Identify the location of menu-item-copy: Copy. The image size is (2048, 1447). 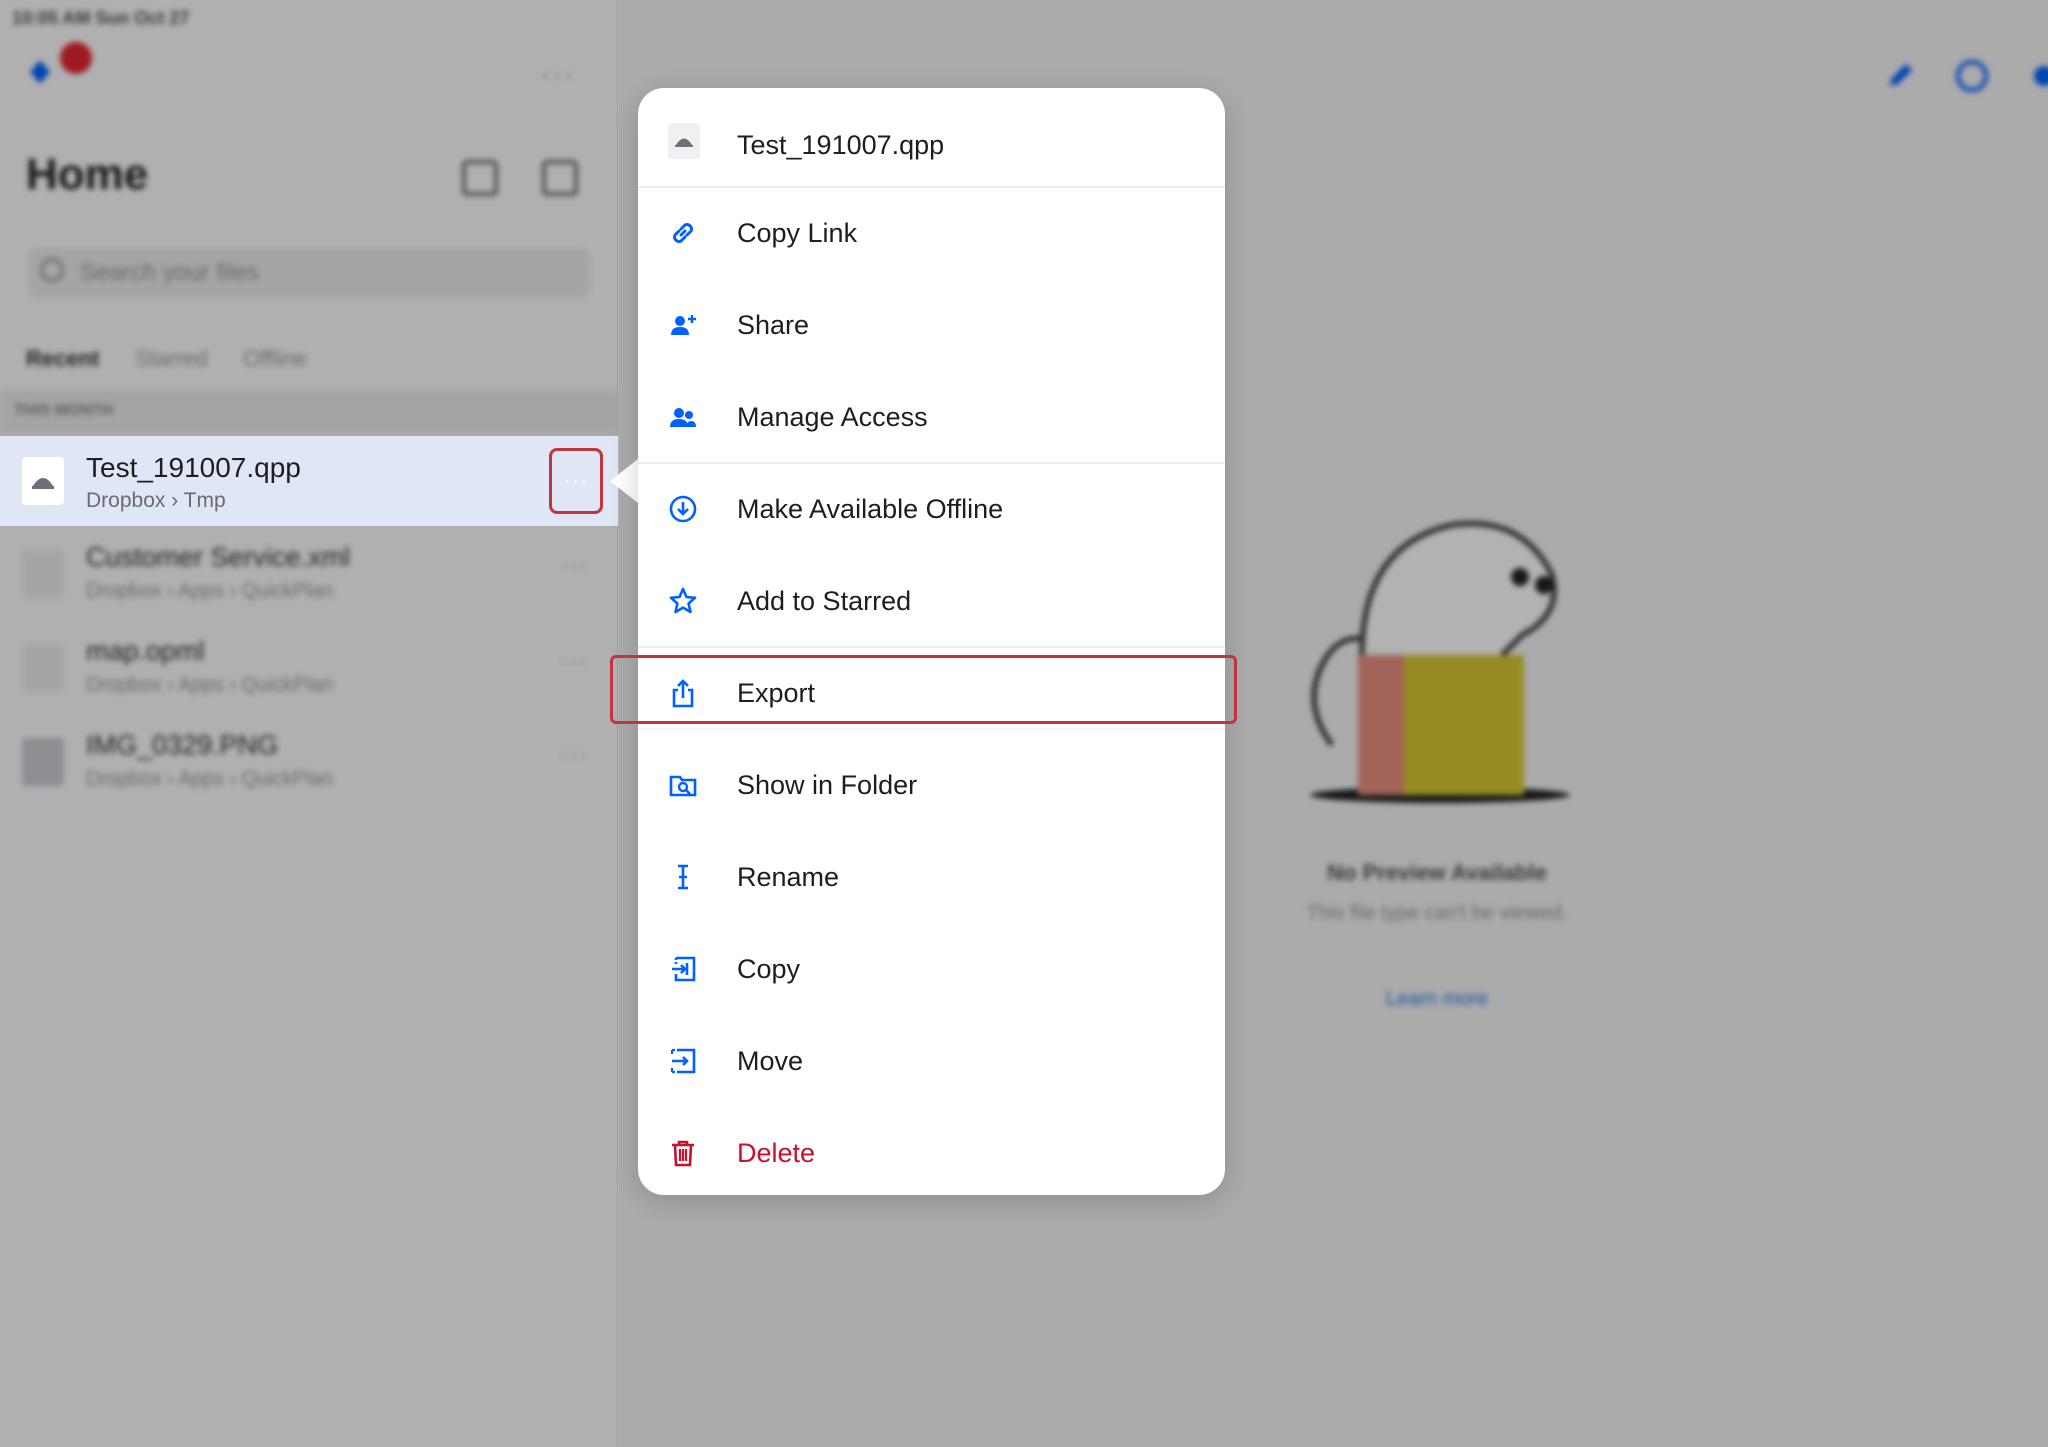
(931, 969).